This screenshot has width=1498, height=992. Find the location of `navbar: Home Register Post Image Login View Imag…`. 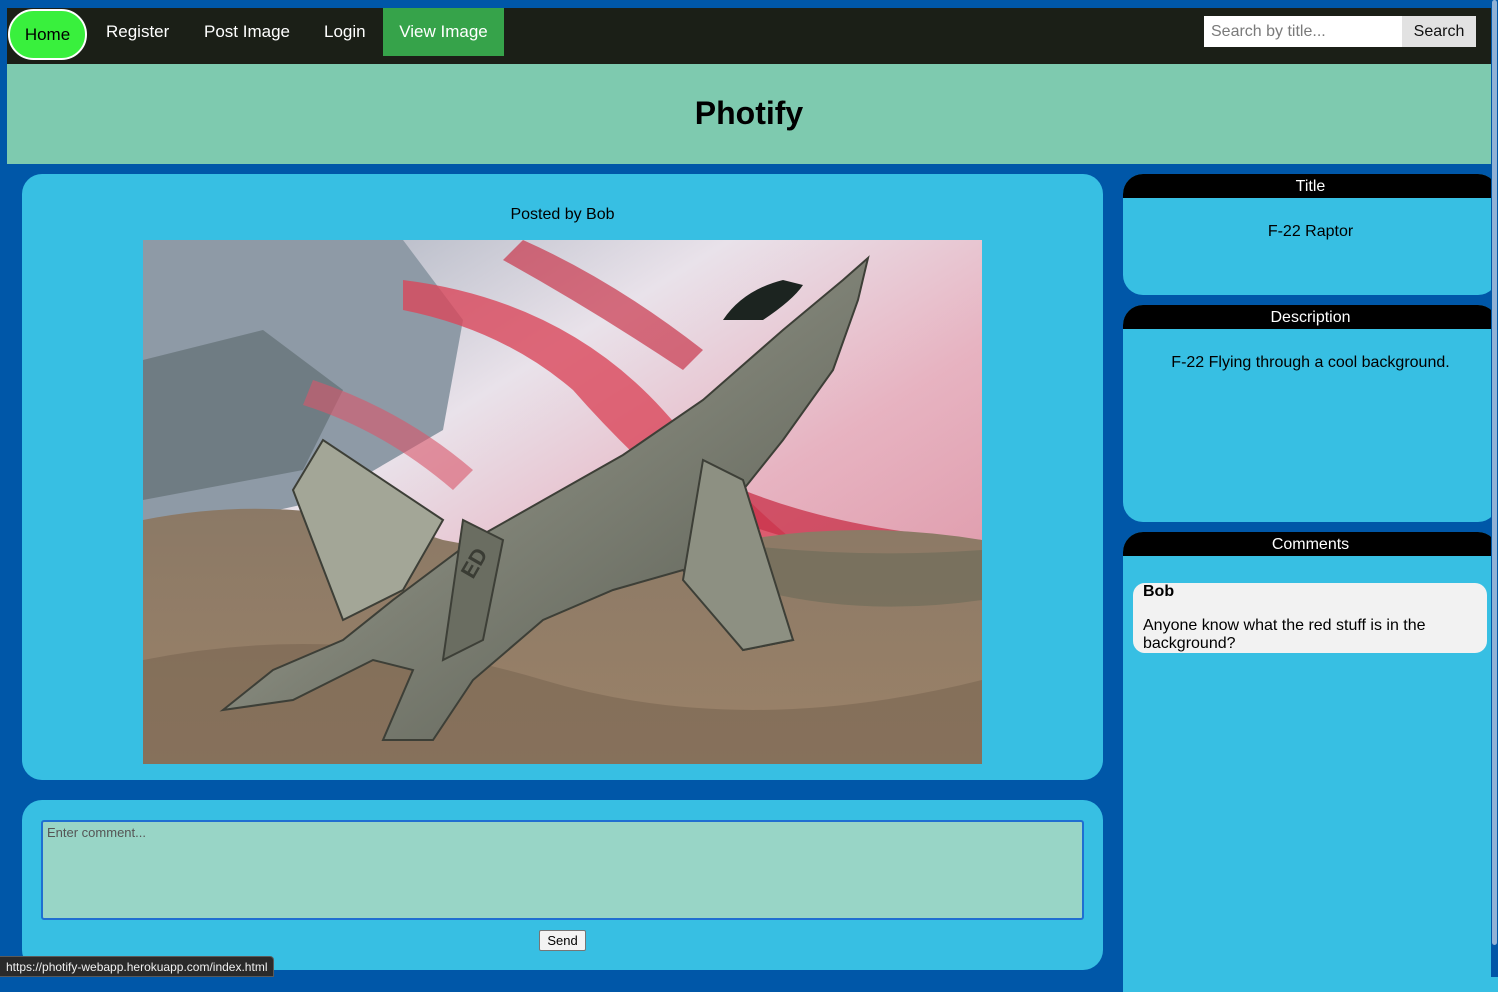

navbar: Home Register Post Image Login View Imag… is located at coordinates (749, 36).